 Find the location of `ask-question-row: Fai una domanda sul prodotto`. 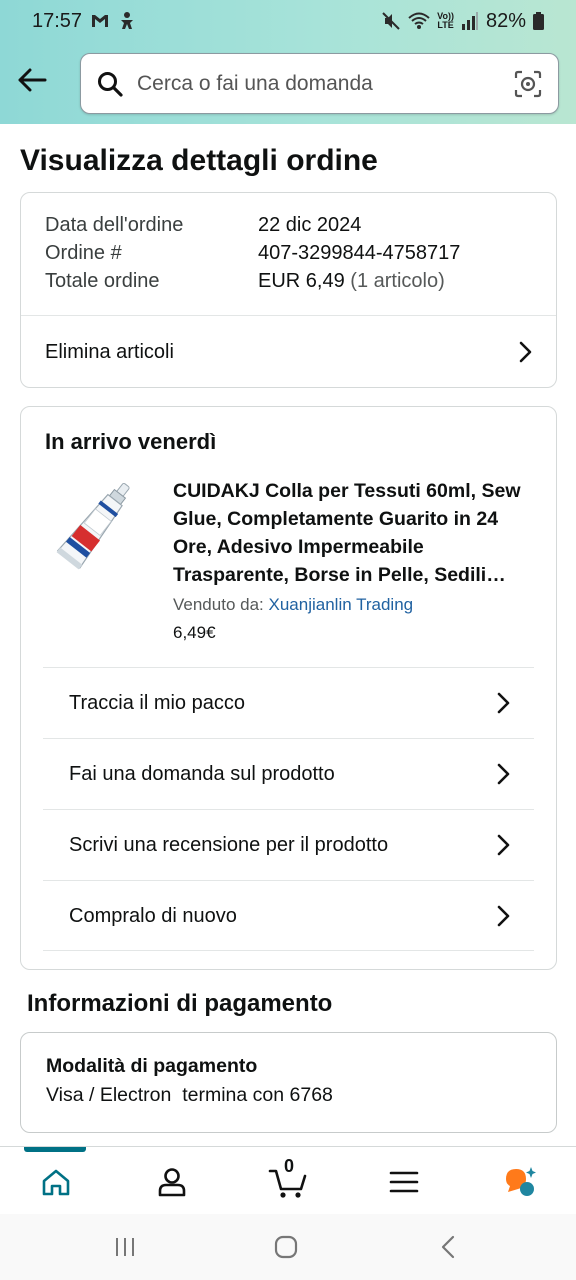

ask-question-row: Fai una domanda sul prodotto is located at coordinates (288, 773).